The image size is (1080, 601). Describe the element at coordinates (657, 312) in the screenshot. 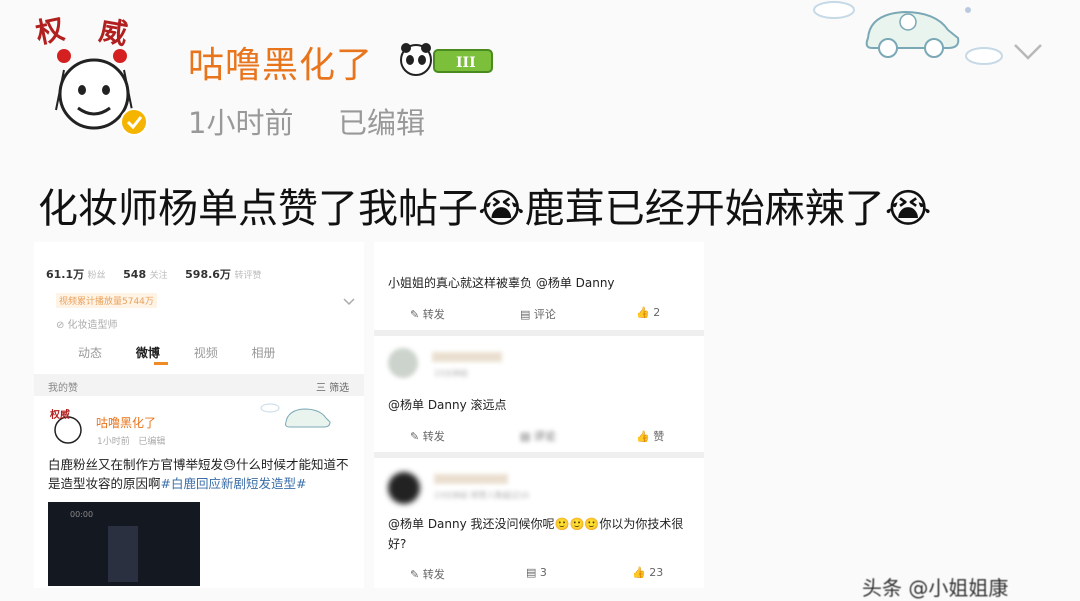

I see `top-like-count: 2` at that location.